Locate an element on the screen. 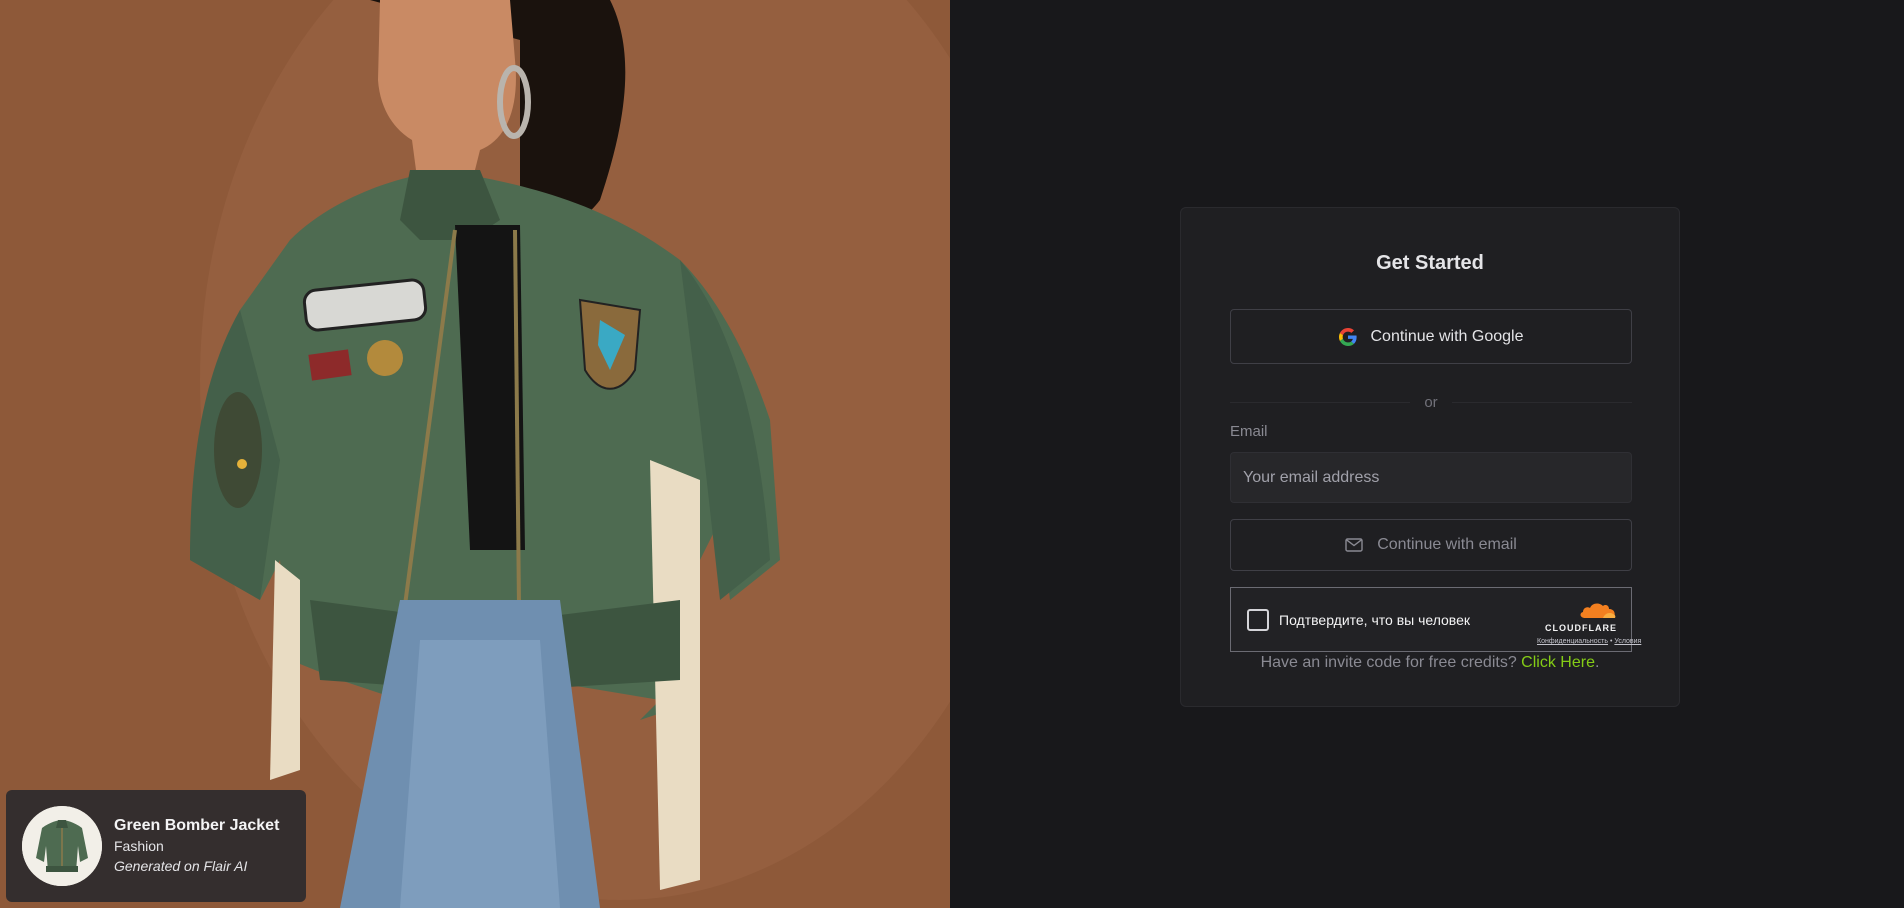  invite-text: Have an invite code for free credits? is located at coordinates (1388, 662).